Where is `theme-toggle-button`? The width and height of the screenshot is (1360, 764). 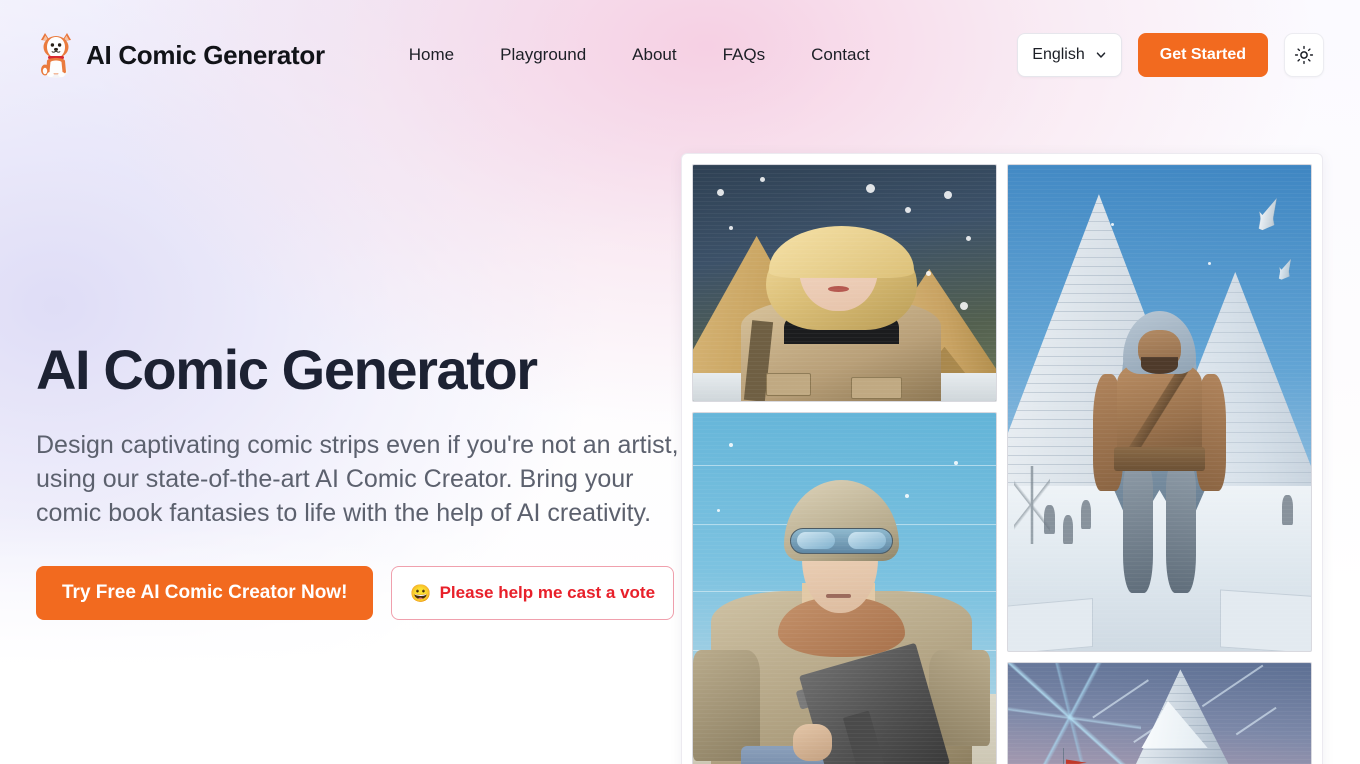 theme-toggle-button is located at coordinates (1304, 55).